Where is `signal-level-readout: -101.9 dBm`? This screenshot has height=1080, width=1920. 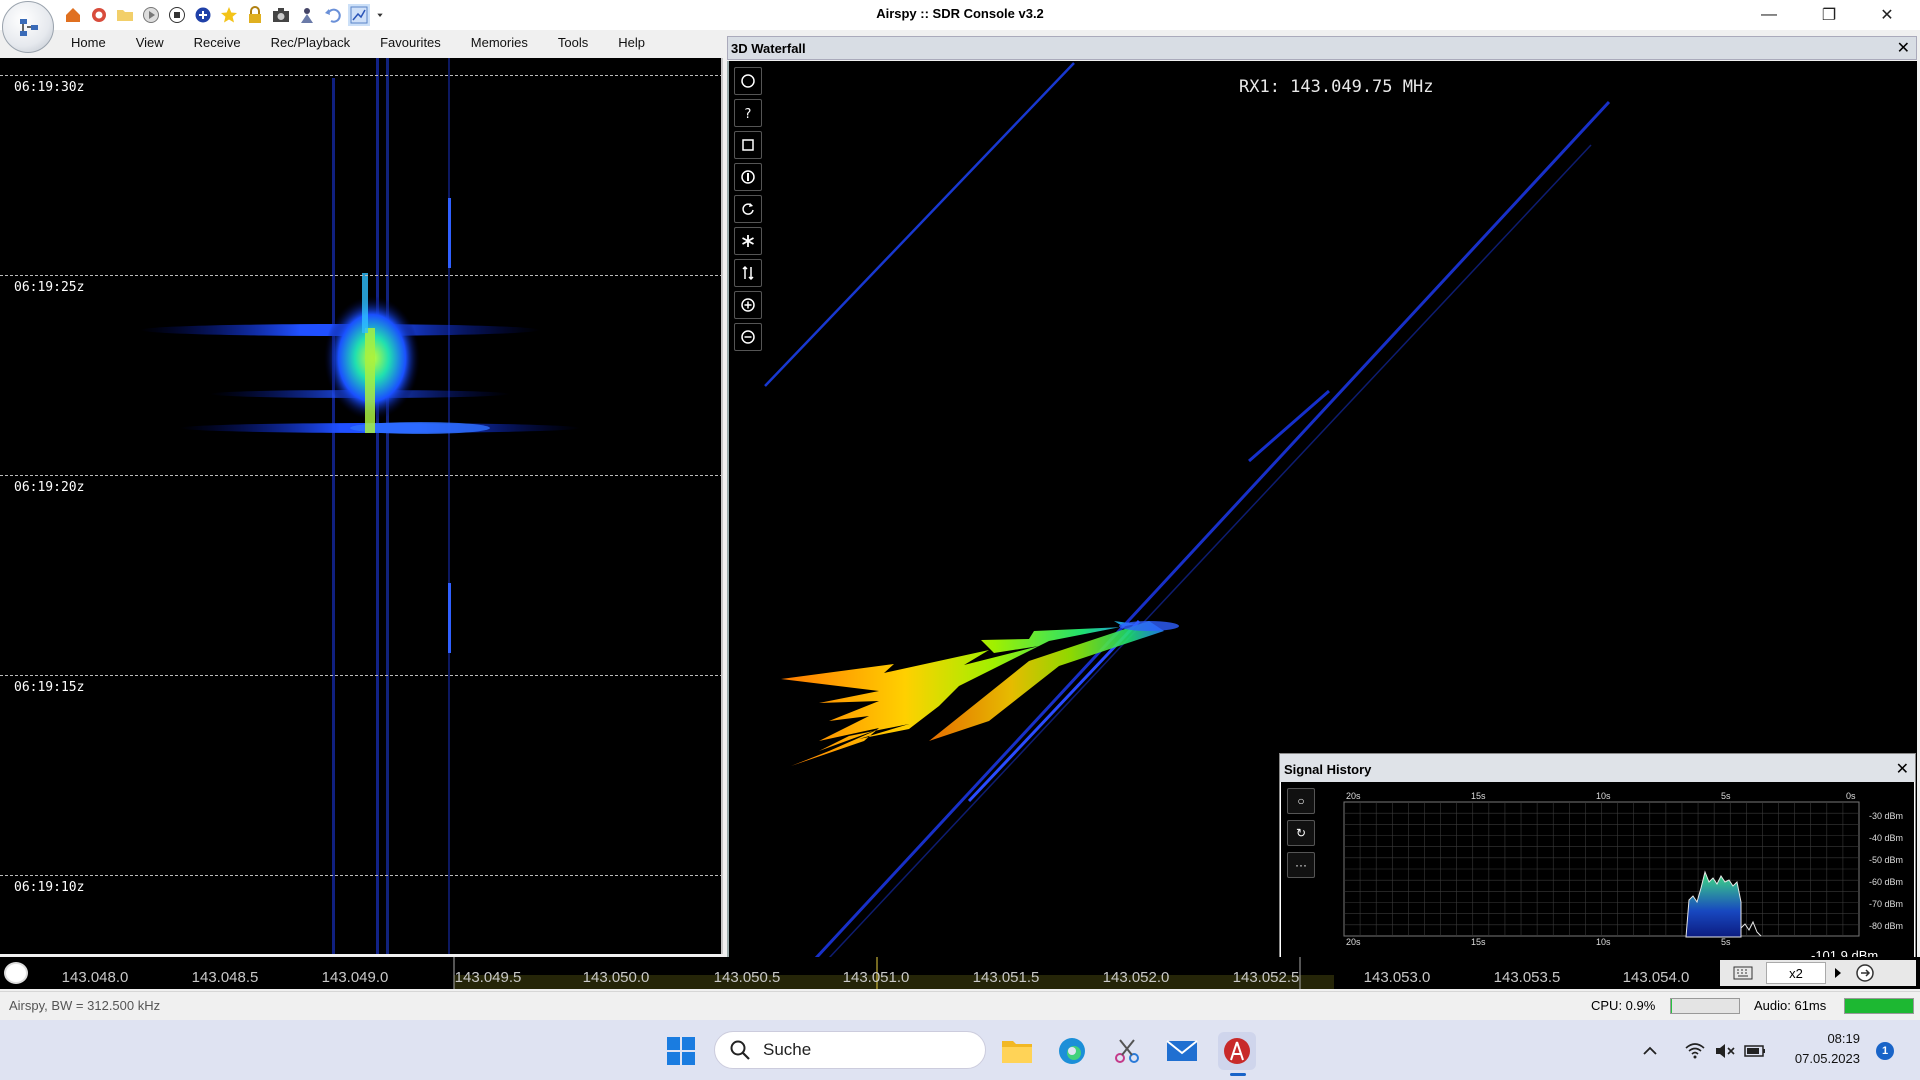 signal-level-readout: -101.9 dBm is located at coordinates (1844, 952).